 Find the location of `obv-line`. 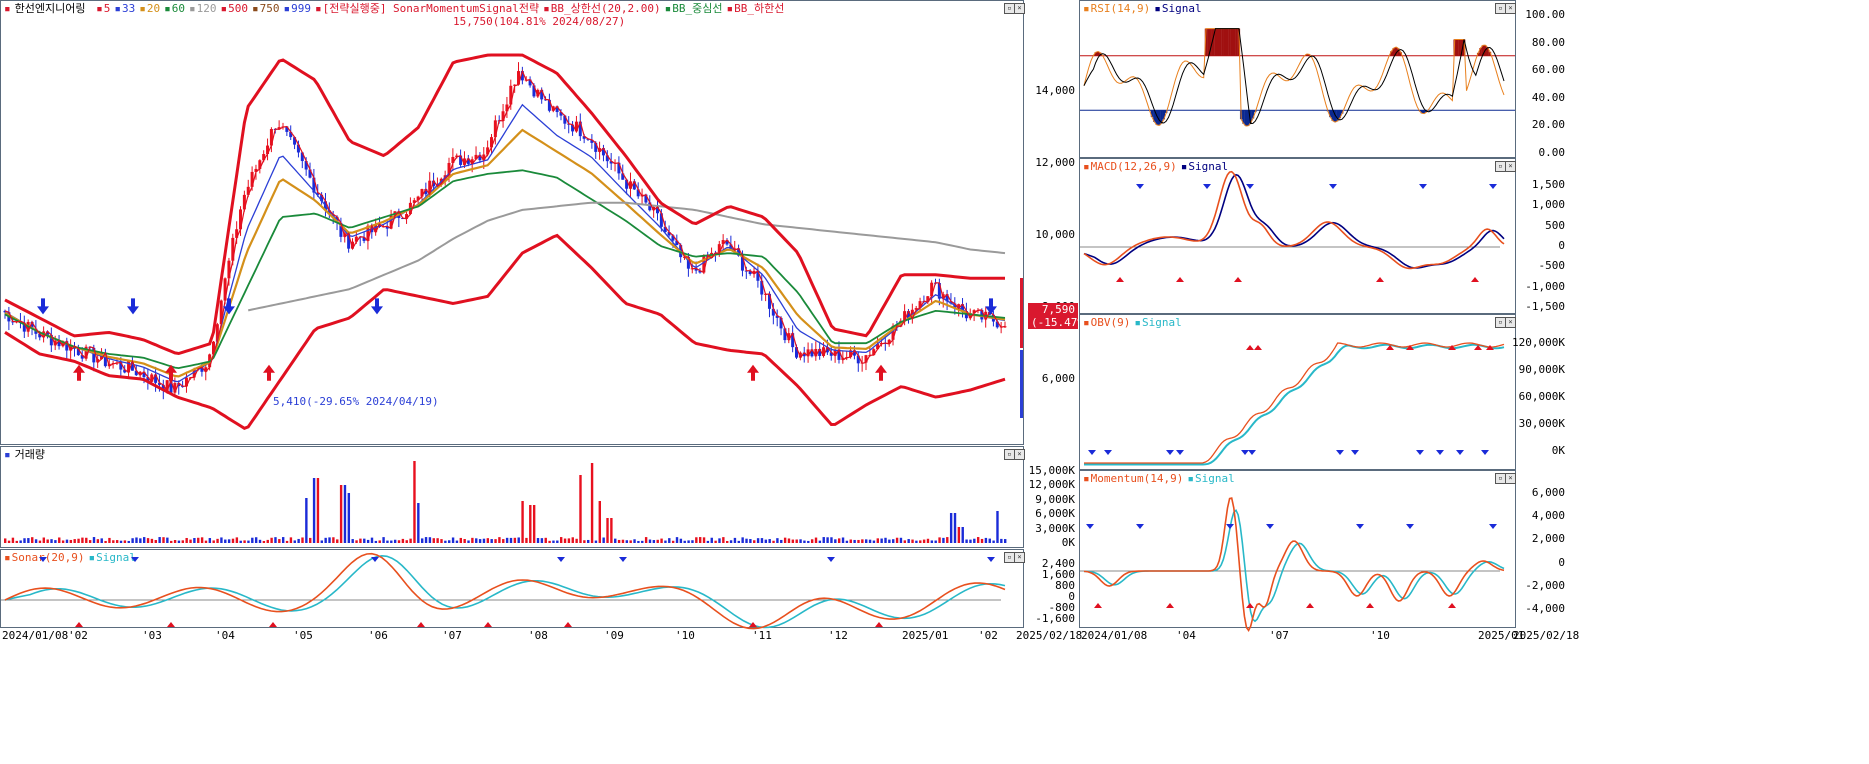

obv-line is located at coordinates (1294, 403).